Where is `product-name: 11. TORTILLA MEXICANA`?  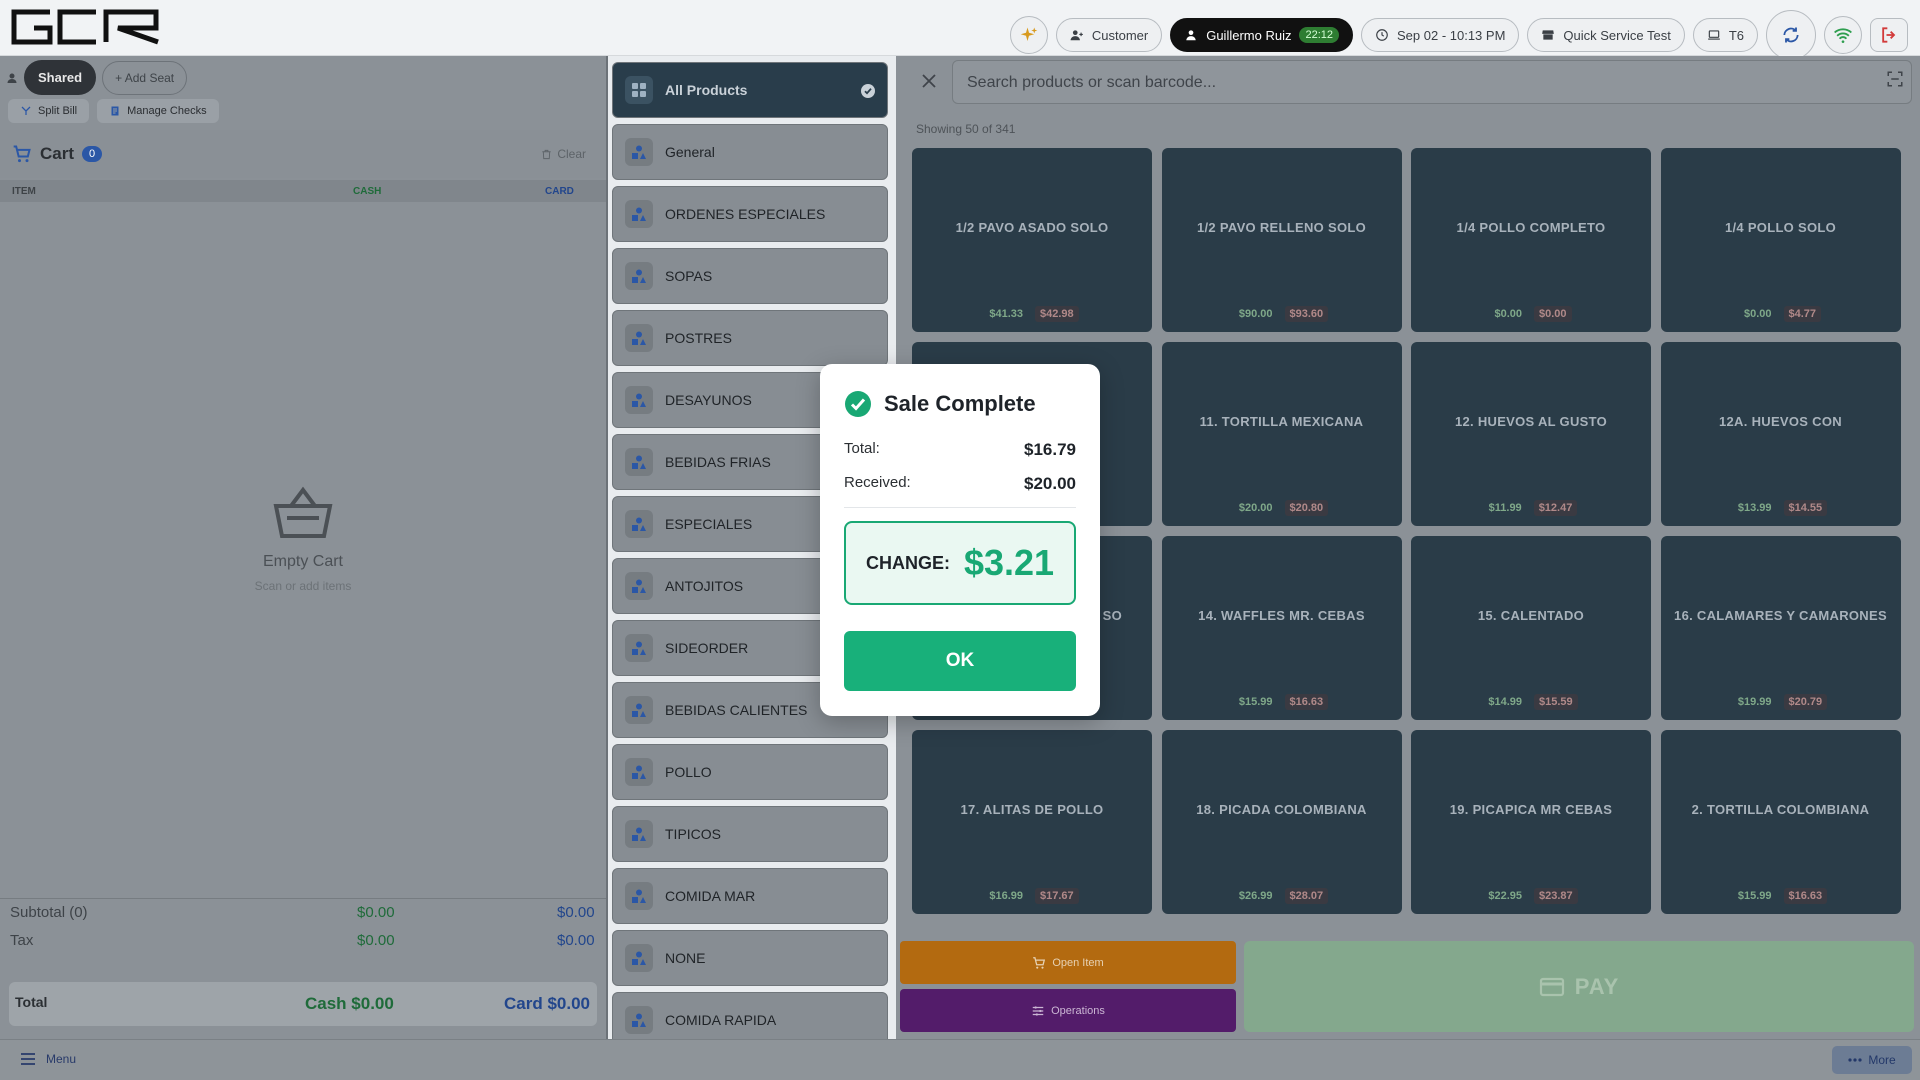 product-name: 11. TORTILLA MEXICANA is located at coordinates (1281, 421).